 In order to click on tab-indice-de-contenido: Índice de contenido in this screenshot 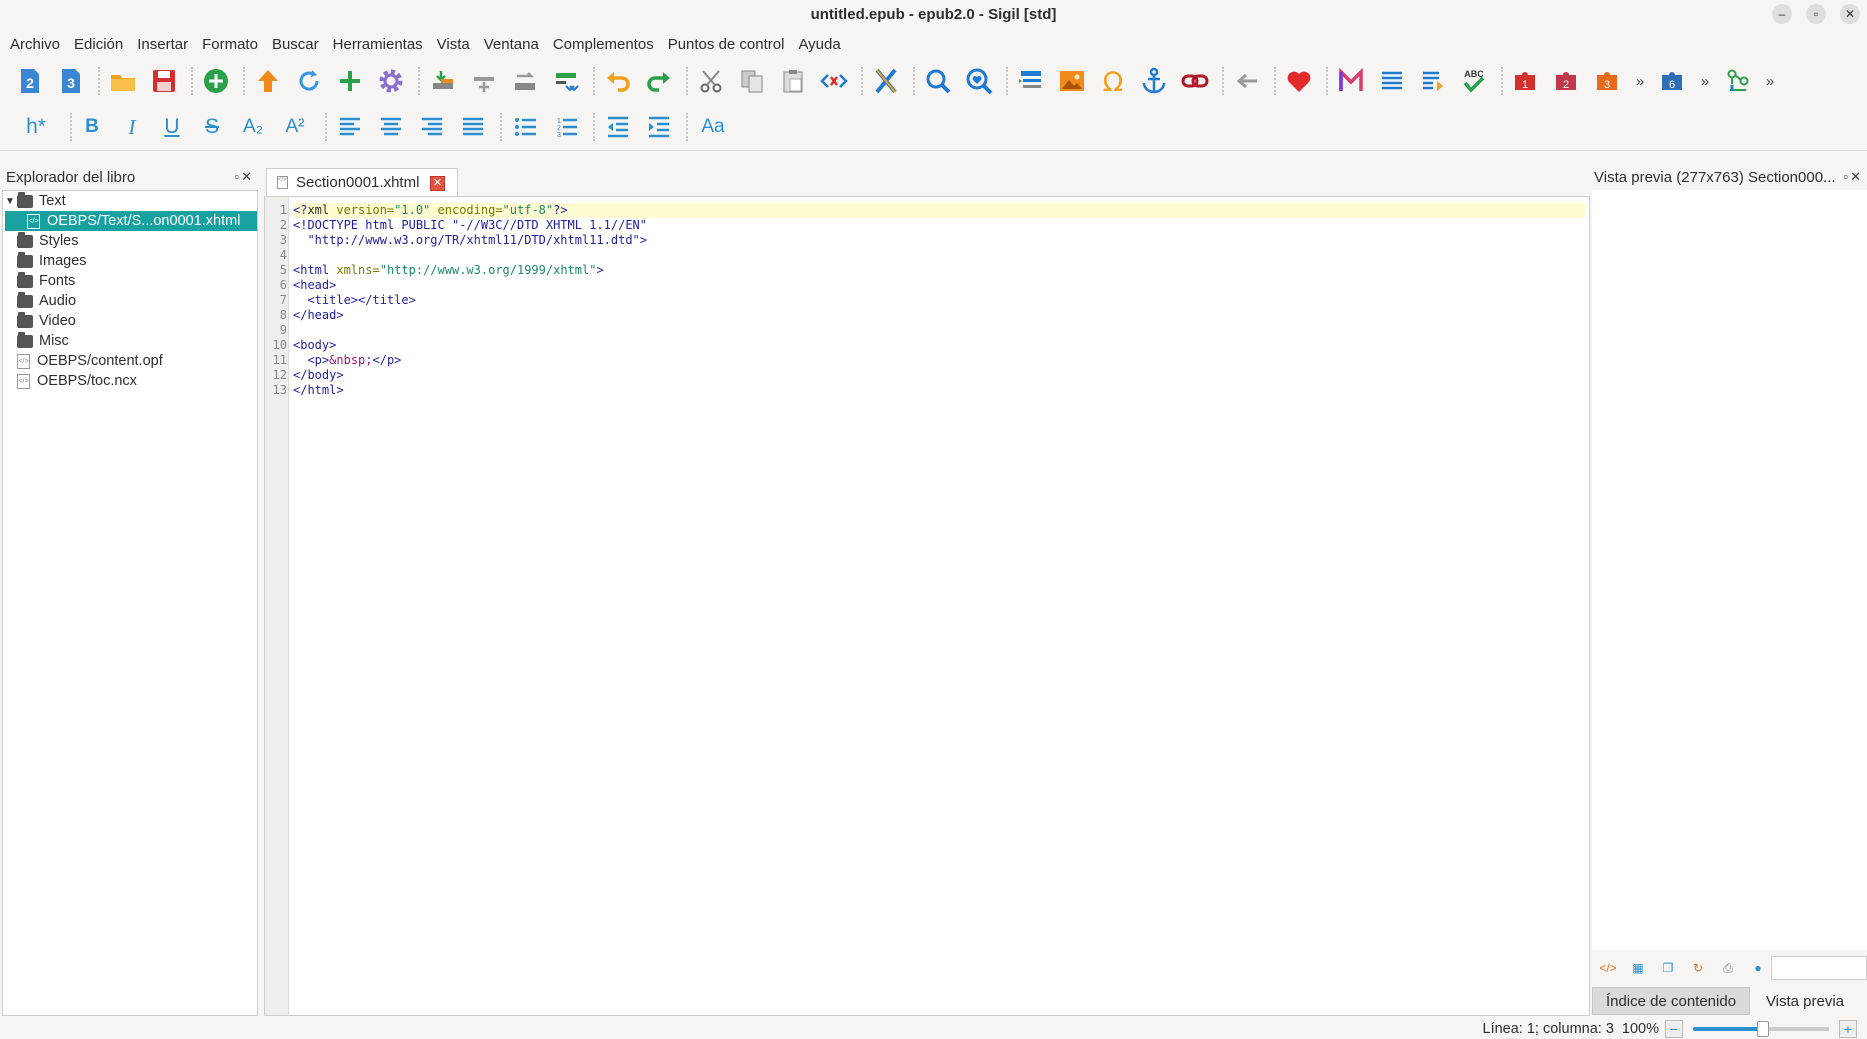, I will do `click(1671, 1001)`.